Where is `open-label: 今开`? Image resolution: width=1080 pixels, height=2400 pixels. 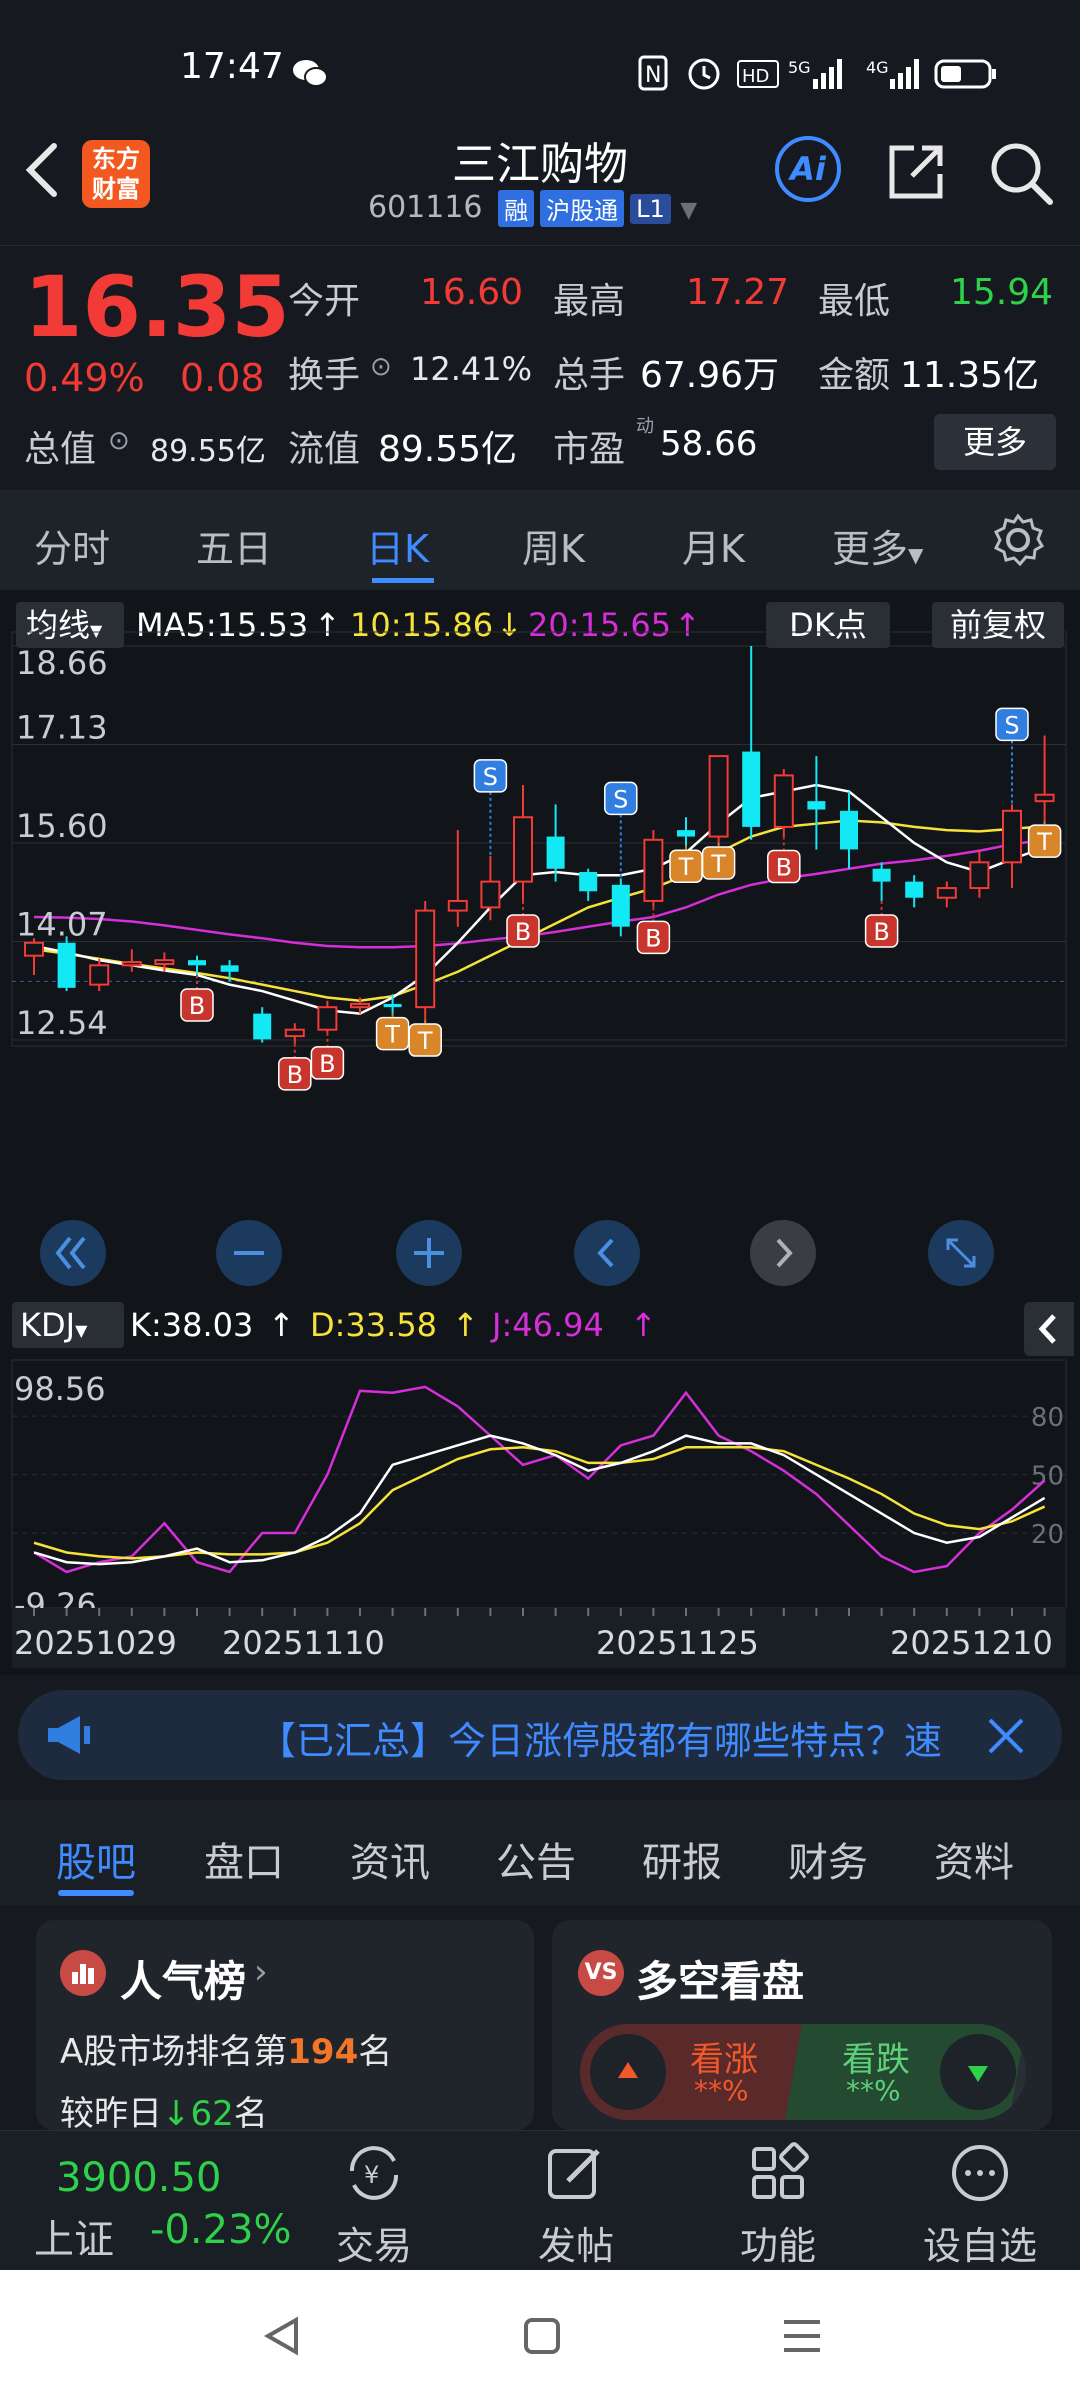 open-label: 今开 is located at coordinates (324, 301).